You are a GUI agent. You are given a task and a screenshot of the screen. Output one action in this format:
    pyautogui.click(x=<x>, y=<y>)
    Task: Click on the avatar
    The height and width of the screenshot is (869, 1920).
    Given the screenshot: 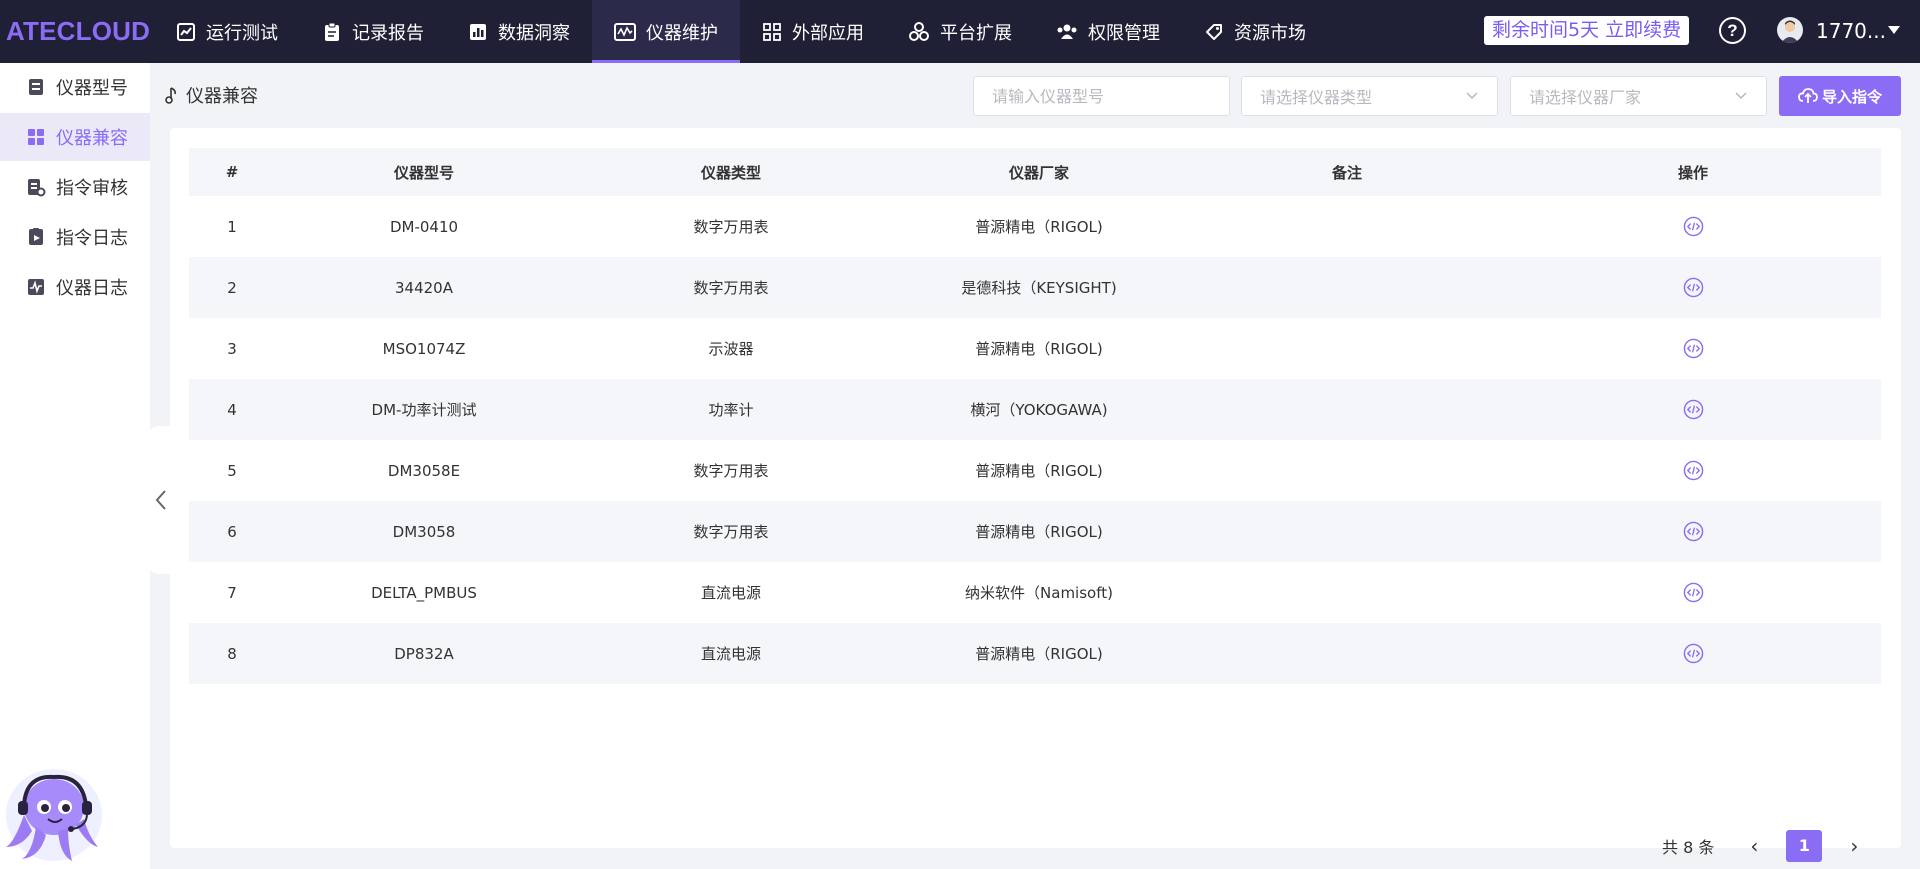 What is the action you would take?
    pyautogui.click(x=1790, y=30)
    